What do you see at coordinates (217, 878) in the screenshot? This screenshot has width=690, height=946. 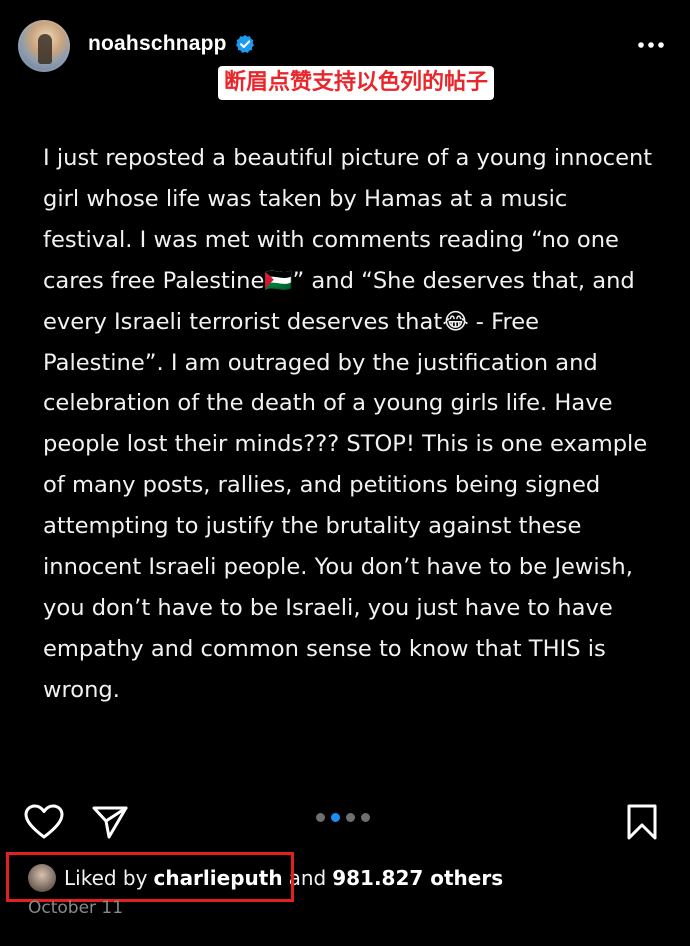 I see `liker-username-link: charlieputh` at bounding box center [217, 878].